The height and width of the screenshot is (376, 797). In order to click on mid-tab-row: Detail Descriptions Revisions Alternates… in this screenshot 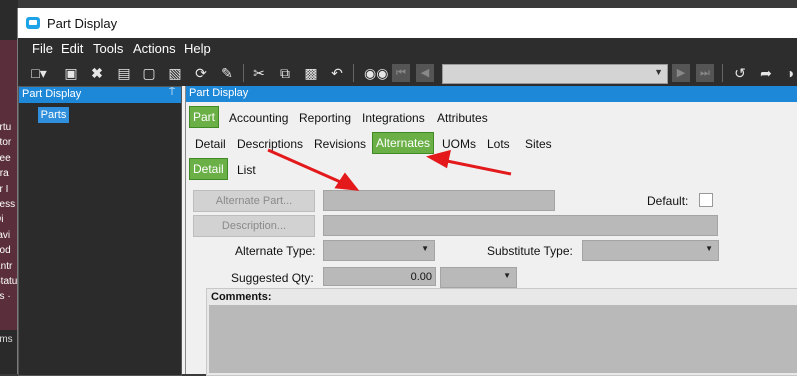, I will do `click(491, 144)`.